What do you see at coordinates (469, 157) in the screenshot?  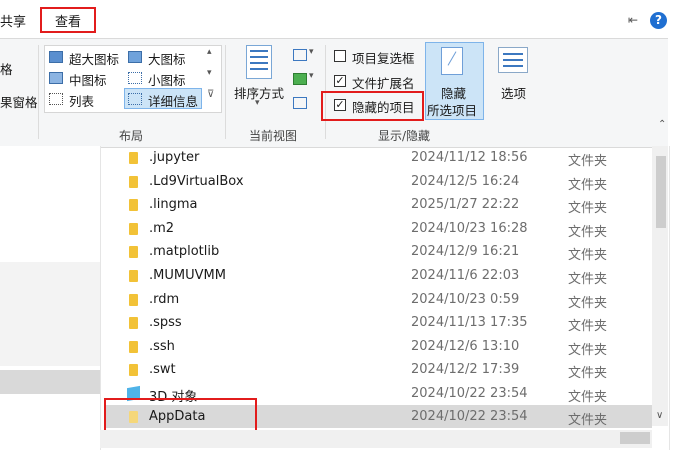 I see `file-date: 2024/11/12 18:56` at bounding box center [469, 157].